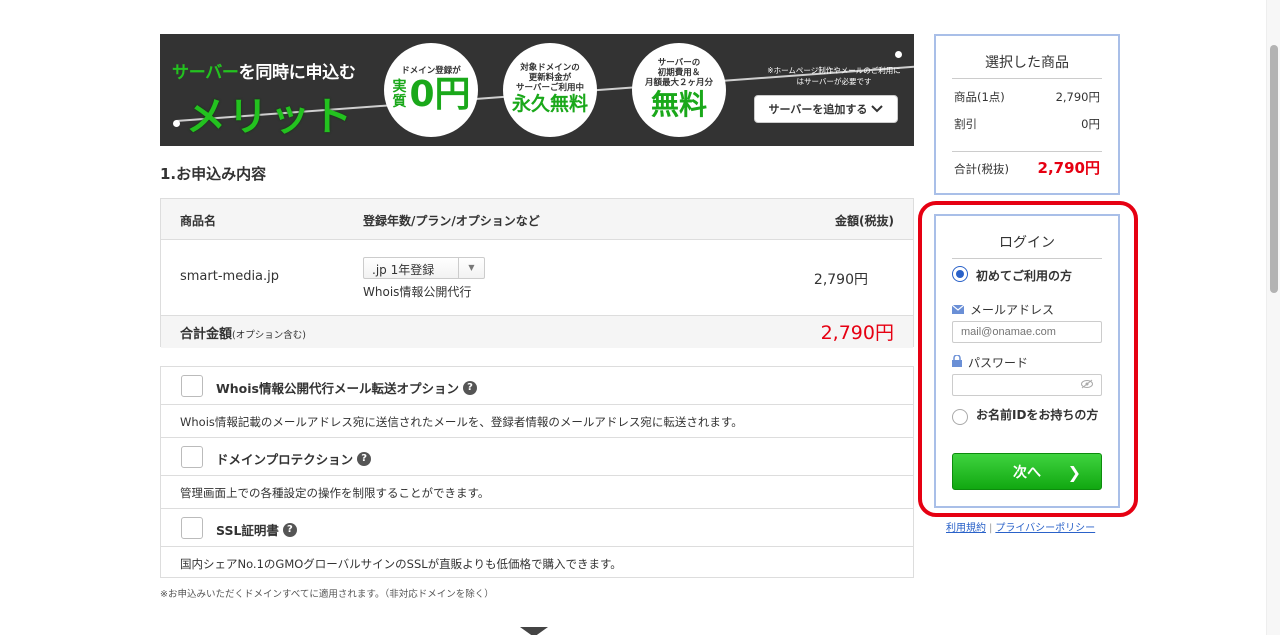 The image size is (1280, 635). Describe the element at coordinates (1027, 332) in the screenshot. I see `email-input` at that location.